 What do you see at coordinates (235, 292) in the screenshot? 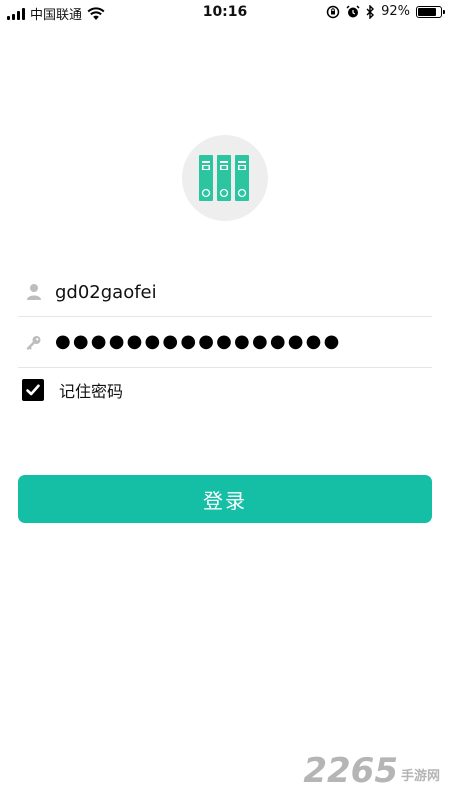
I see `username-input` at bounding box center [235, 292].